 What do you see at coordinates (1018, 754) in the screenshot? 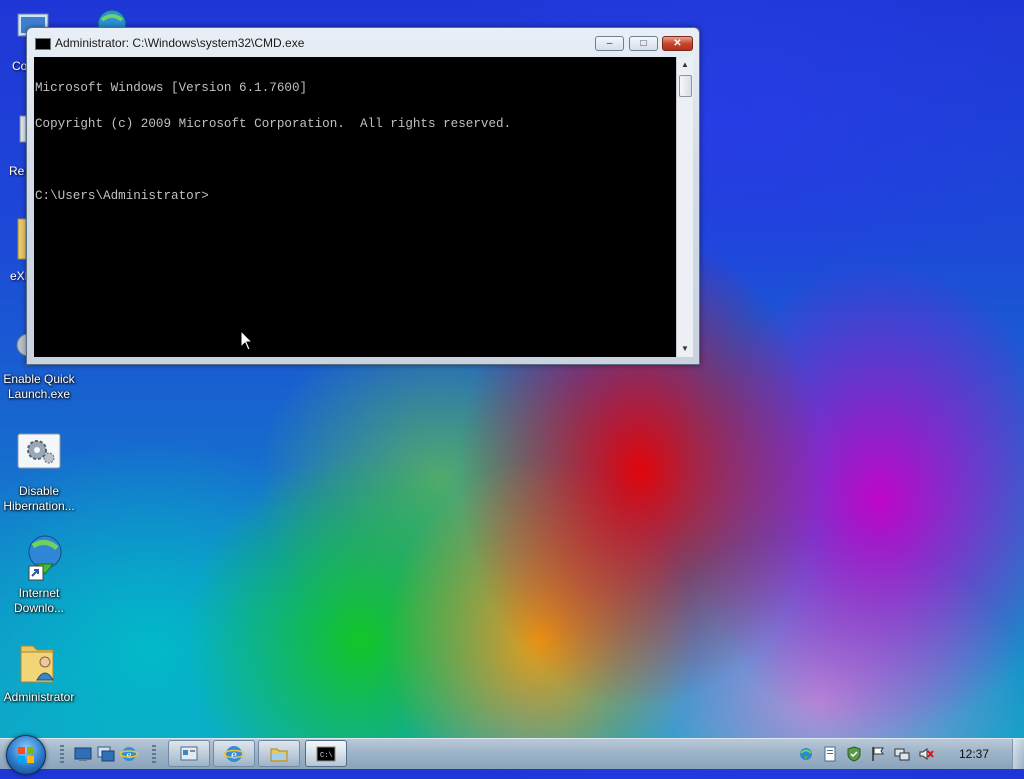
I see `show-desktop-button` at bounding box center [1018, 754].